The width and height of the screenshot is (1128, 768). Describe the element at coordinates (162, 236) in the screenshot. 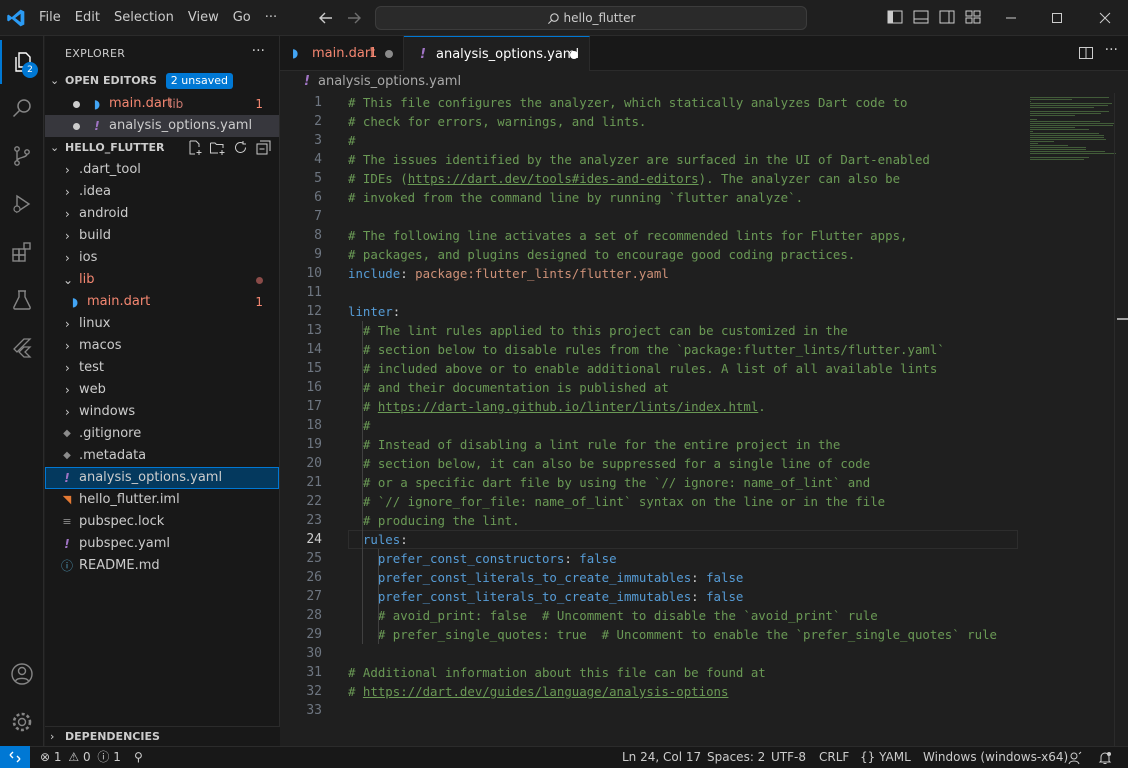

I see `tree-folder: › build` at that location.